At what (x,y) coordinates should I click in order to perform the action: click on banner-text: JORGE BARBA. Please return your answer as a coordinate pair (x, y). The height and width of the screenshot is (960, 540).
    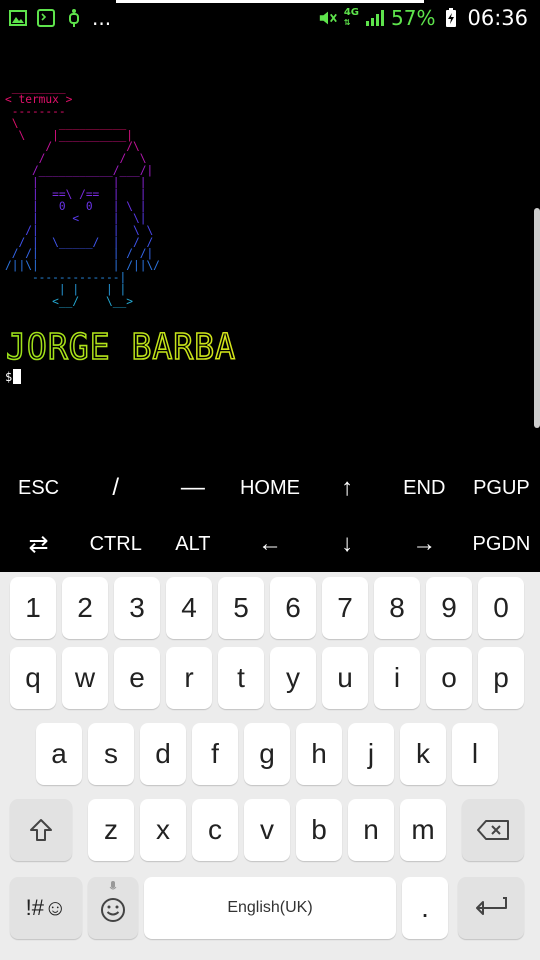
    Looking at the image, I should click on (125, 349).